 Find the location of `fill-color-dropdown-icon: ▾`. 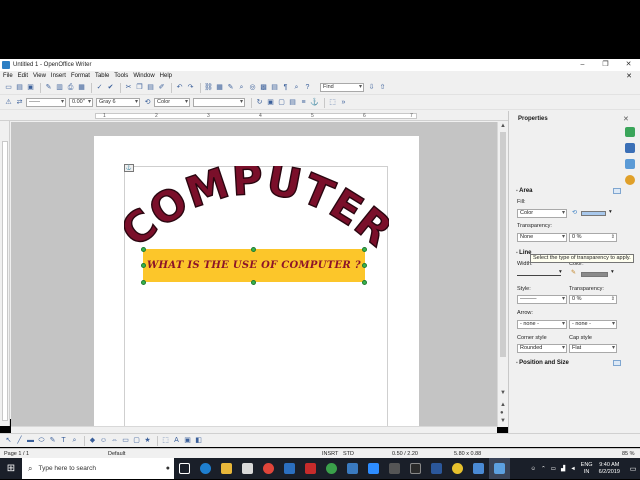

fill-color-dropdown-icon: ▾ is located at coordinates (610, 212).